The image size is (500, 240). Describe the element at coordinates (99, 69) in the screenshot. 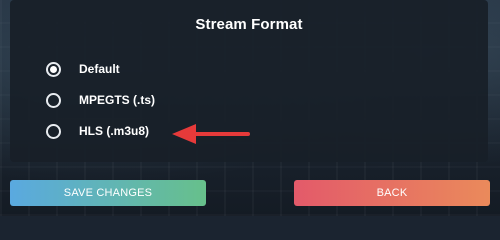

I see `option-label-default: Default` at that location.